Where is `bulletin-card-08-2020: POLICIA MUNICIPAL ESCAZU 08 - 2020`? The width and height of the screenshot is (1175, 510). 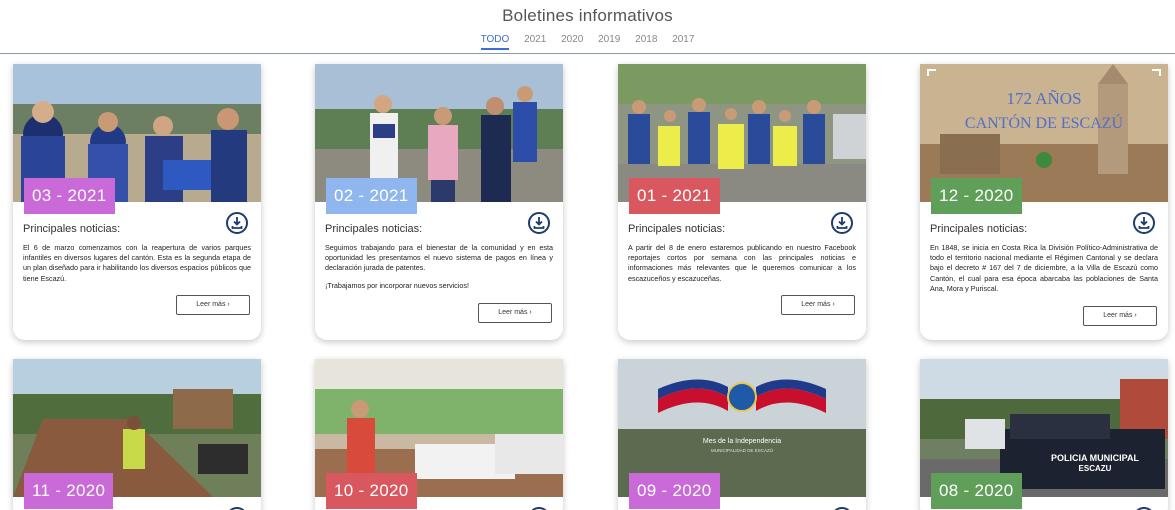
bulletin-card-08-2020: POLICIA MUNICIPAL ESCAZU 08 - 2020 is located at coordinates (1044, 434).